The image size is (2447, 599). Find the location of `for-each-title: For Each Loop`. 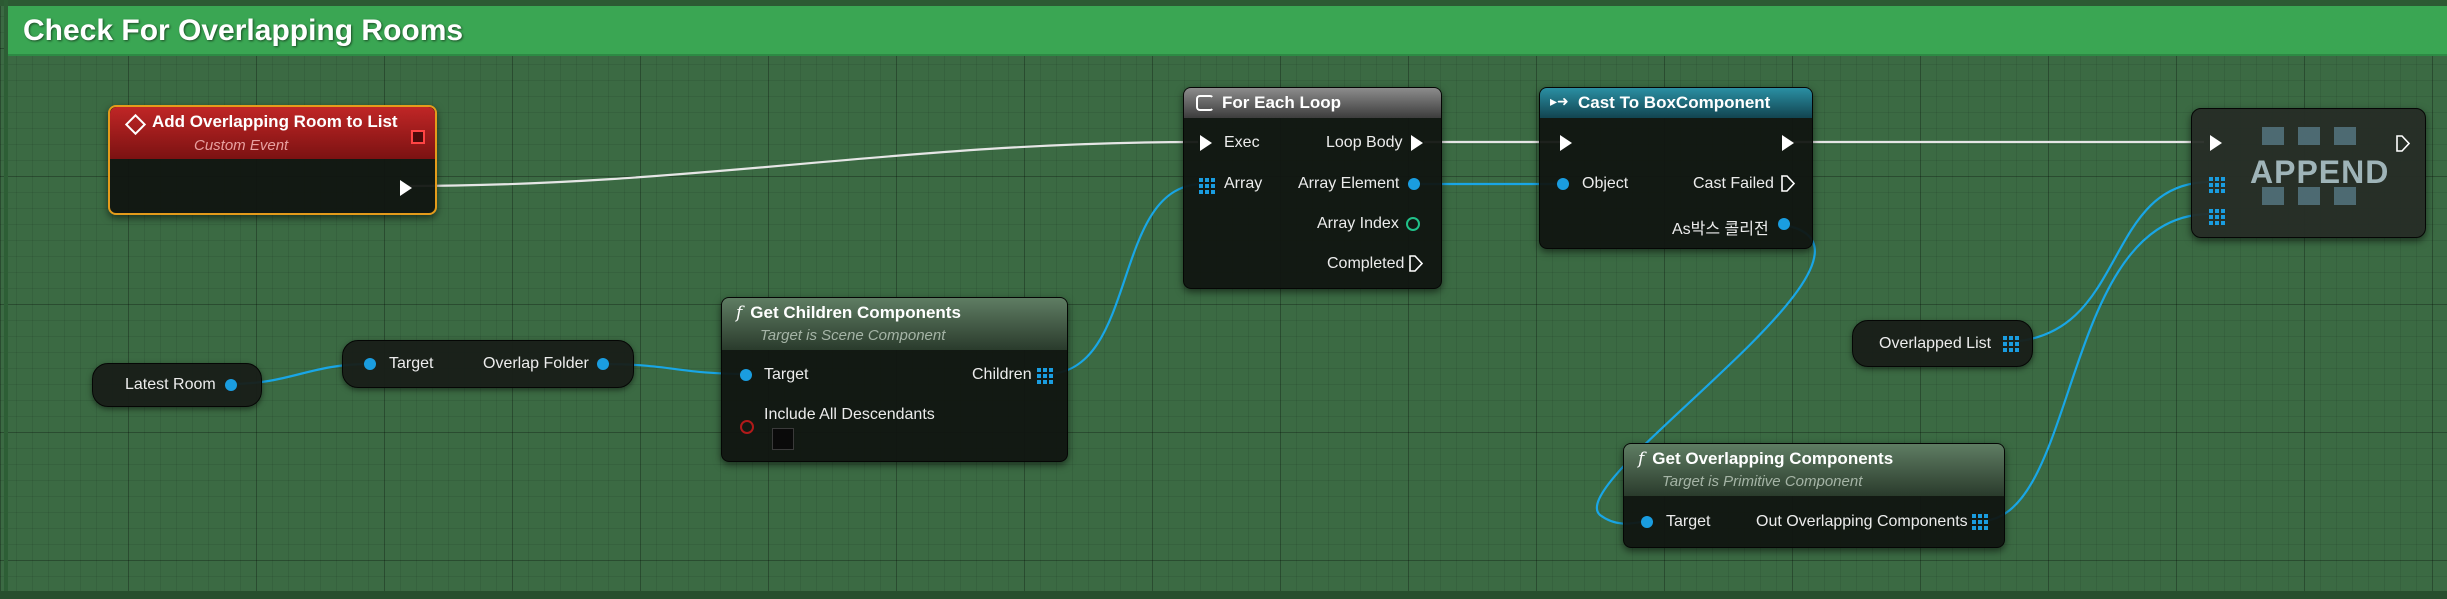

for-each-title: For Each Loop is located at coordinates (1281, 102).